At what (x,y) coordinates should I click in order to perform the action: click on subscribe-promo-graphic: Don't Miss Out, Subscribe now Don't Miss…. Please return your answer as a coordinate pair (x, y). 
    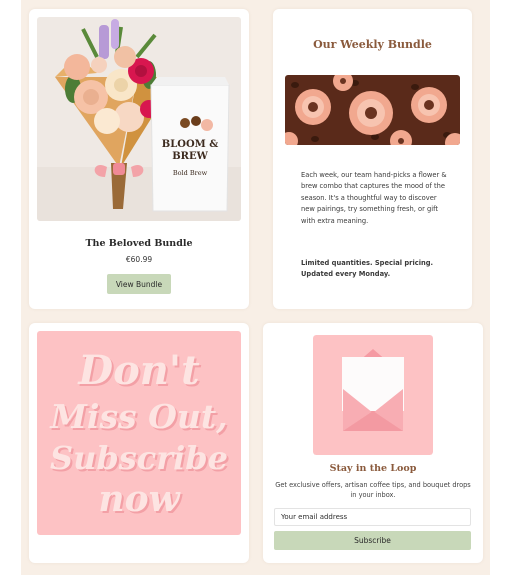
    Looking at the image, I should click on (139, 433).